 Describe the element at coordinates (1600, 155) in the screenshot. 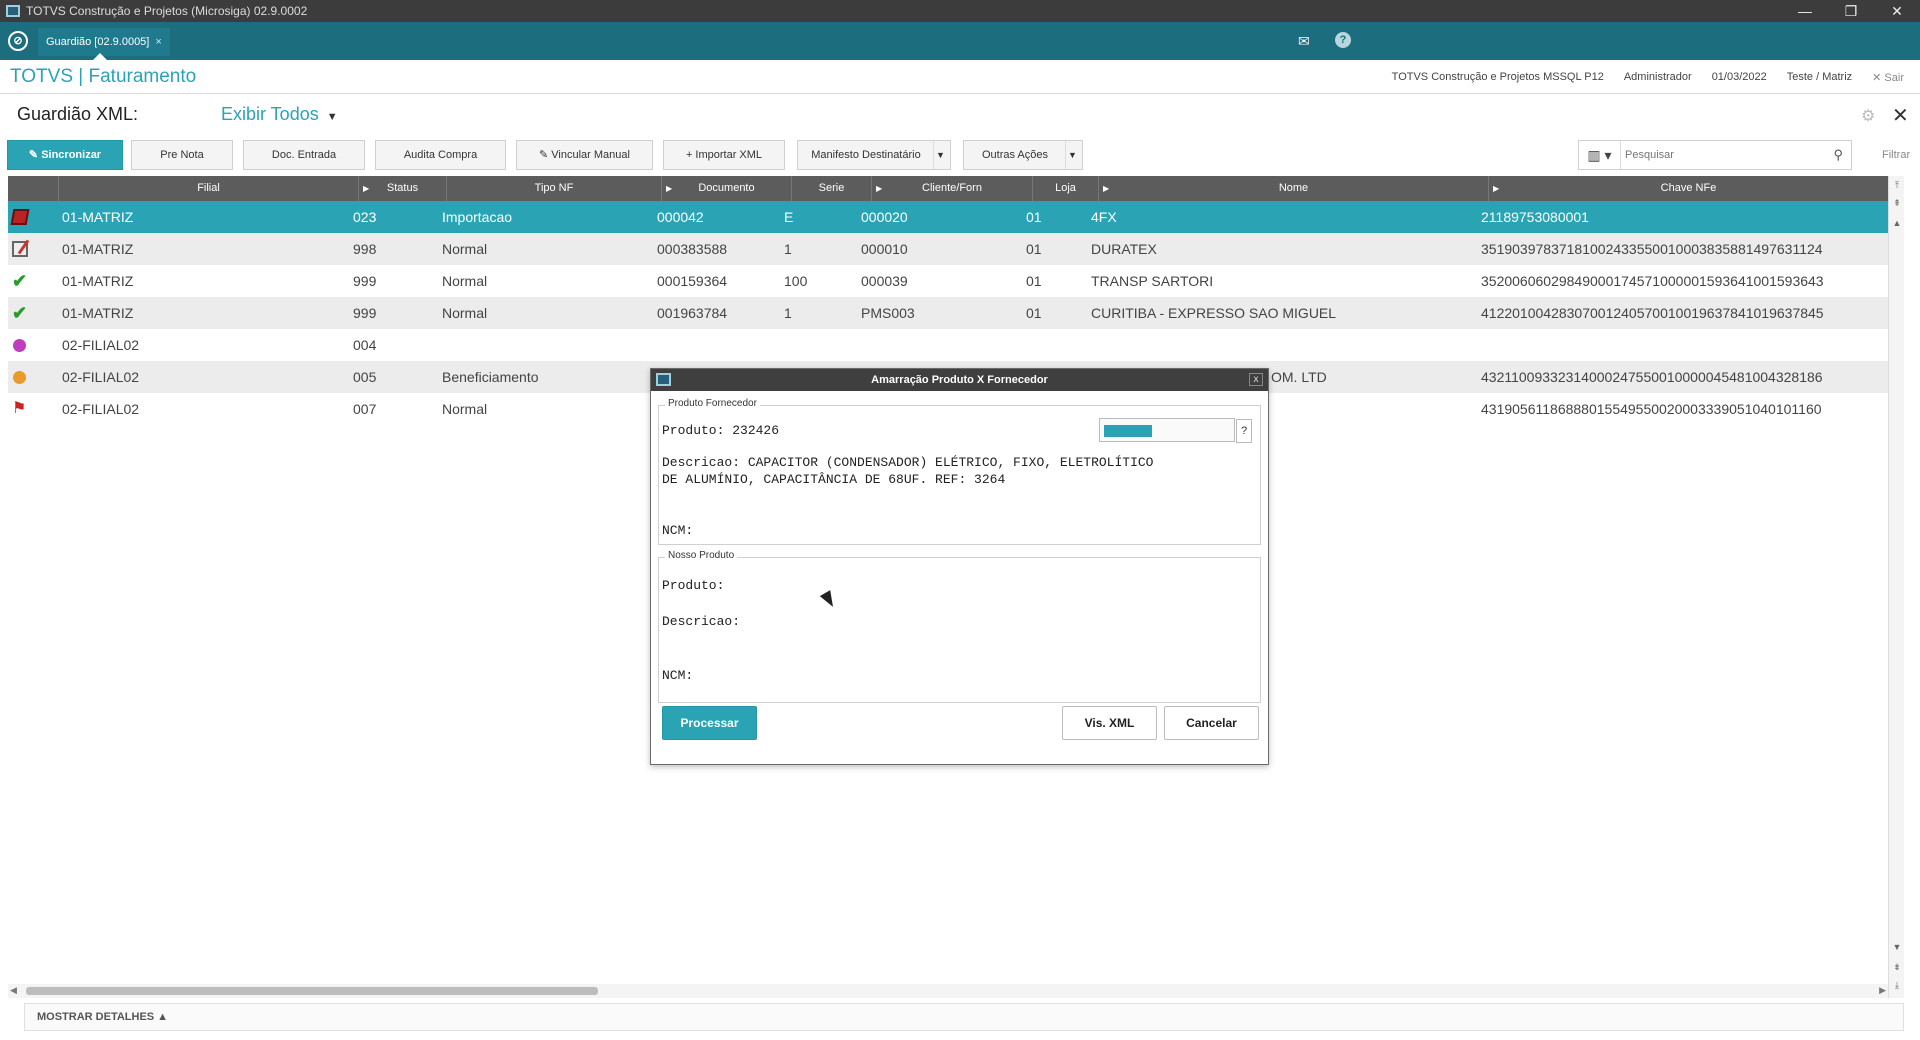

I see `columns-icon: ▥ ▾` at that location.